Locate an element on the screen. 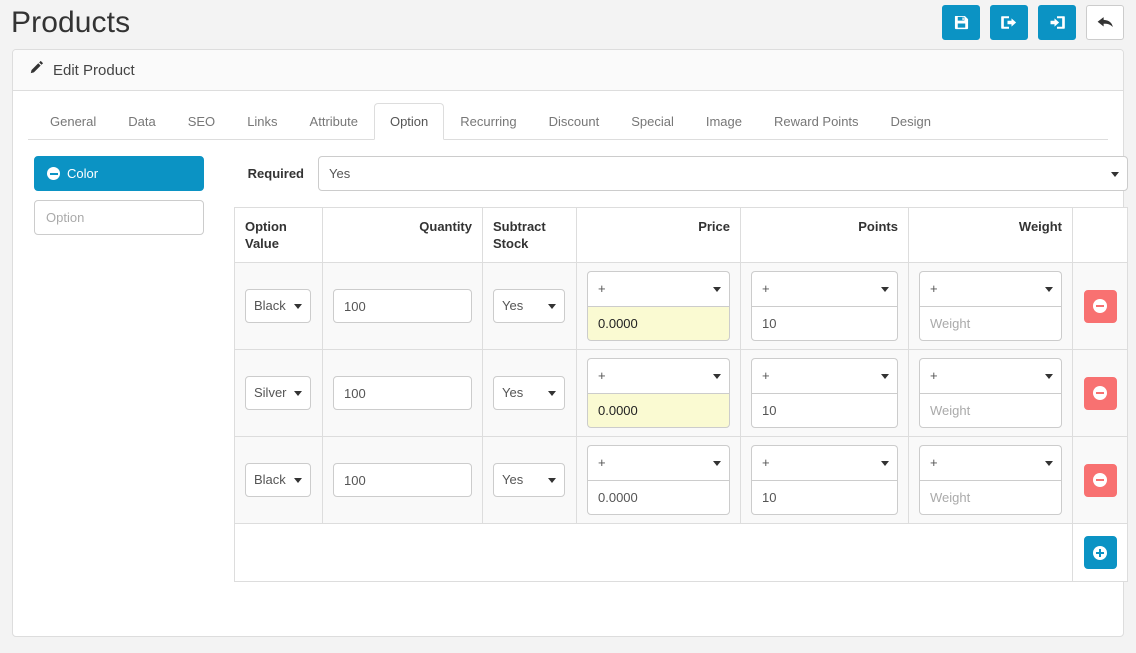 This screenshot has width=1136, height=653. tab-recurring-link: Recurring is located at coordinates (488, 121).